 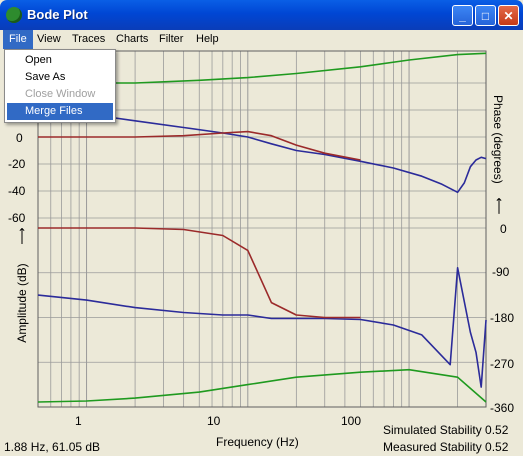 I want to click on menu-open: Open, so click(x=60, y=60).